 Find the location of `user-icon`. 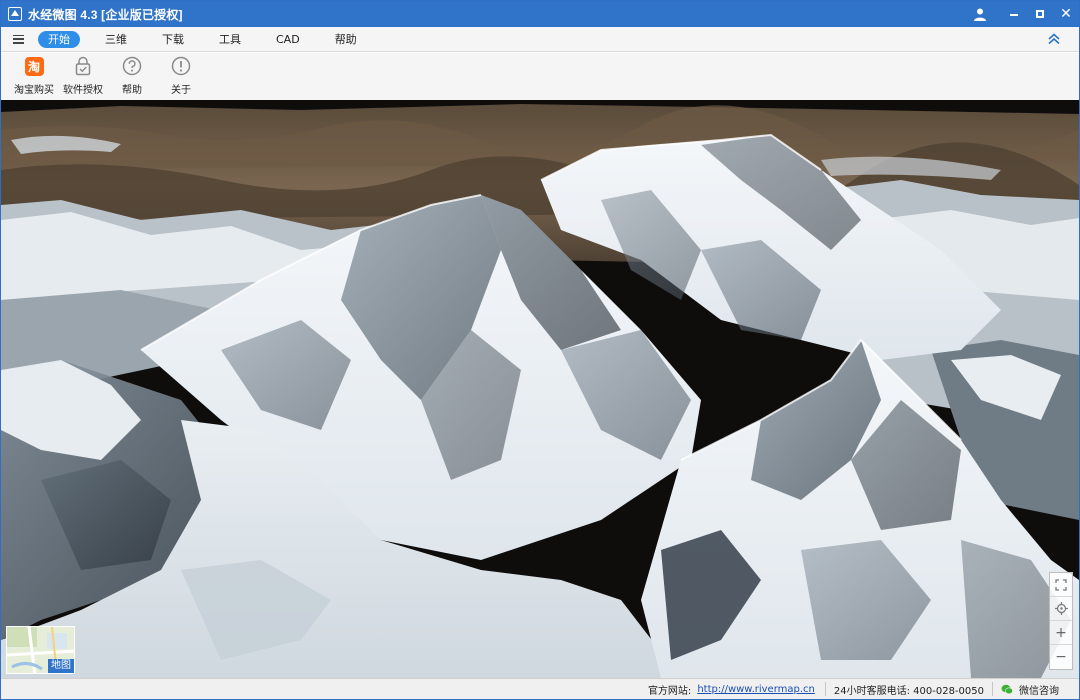

user-icon is located at coordinates (980, 14).